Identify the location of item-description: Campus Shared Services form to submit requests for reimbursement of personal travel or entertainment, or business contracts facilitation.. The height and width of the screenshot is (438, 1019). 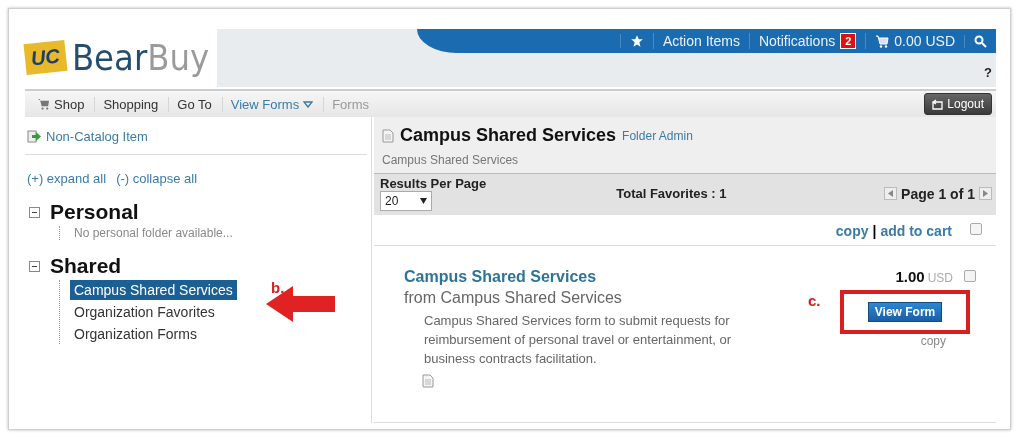
(578, 340).